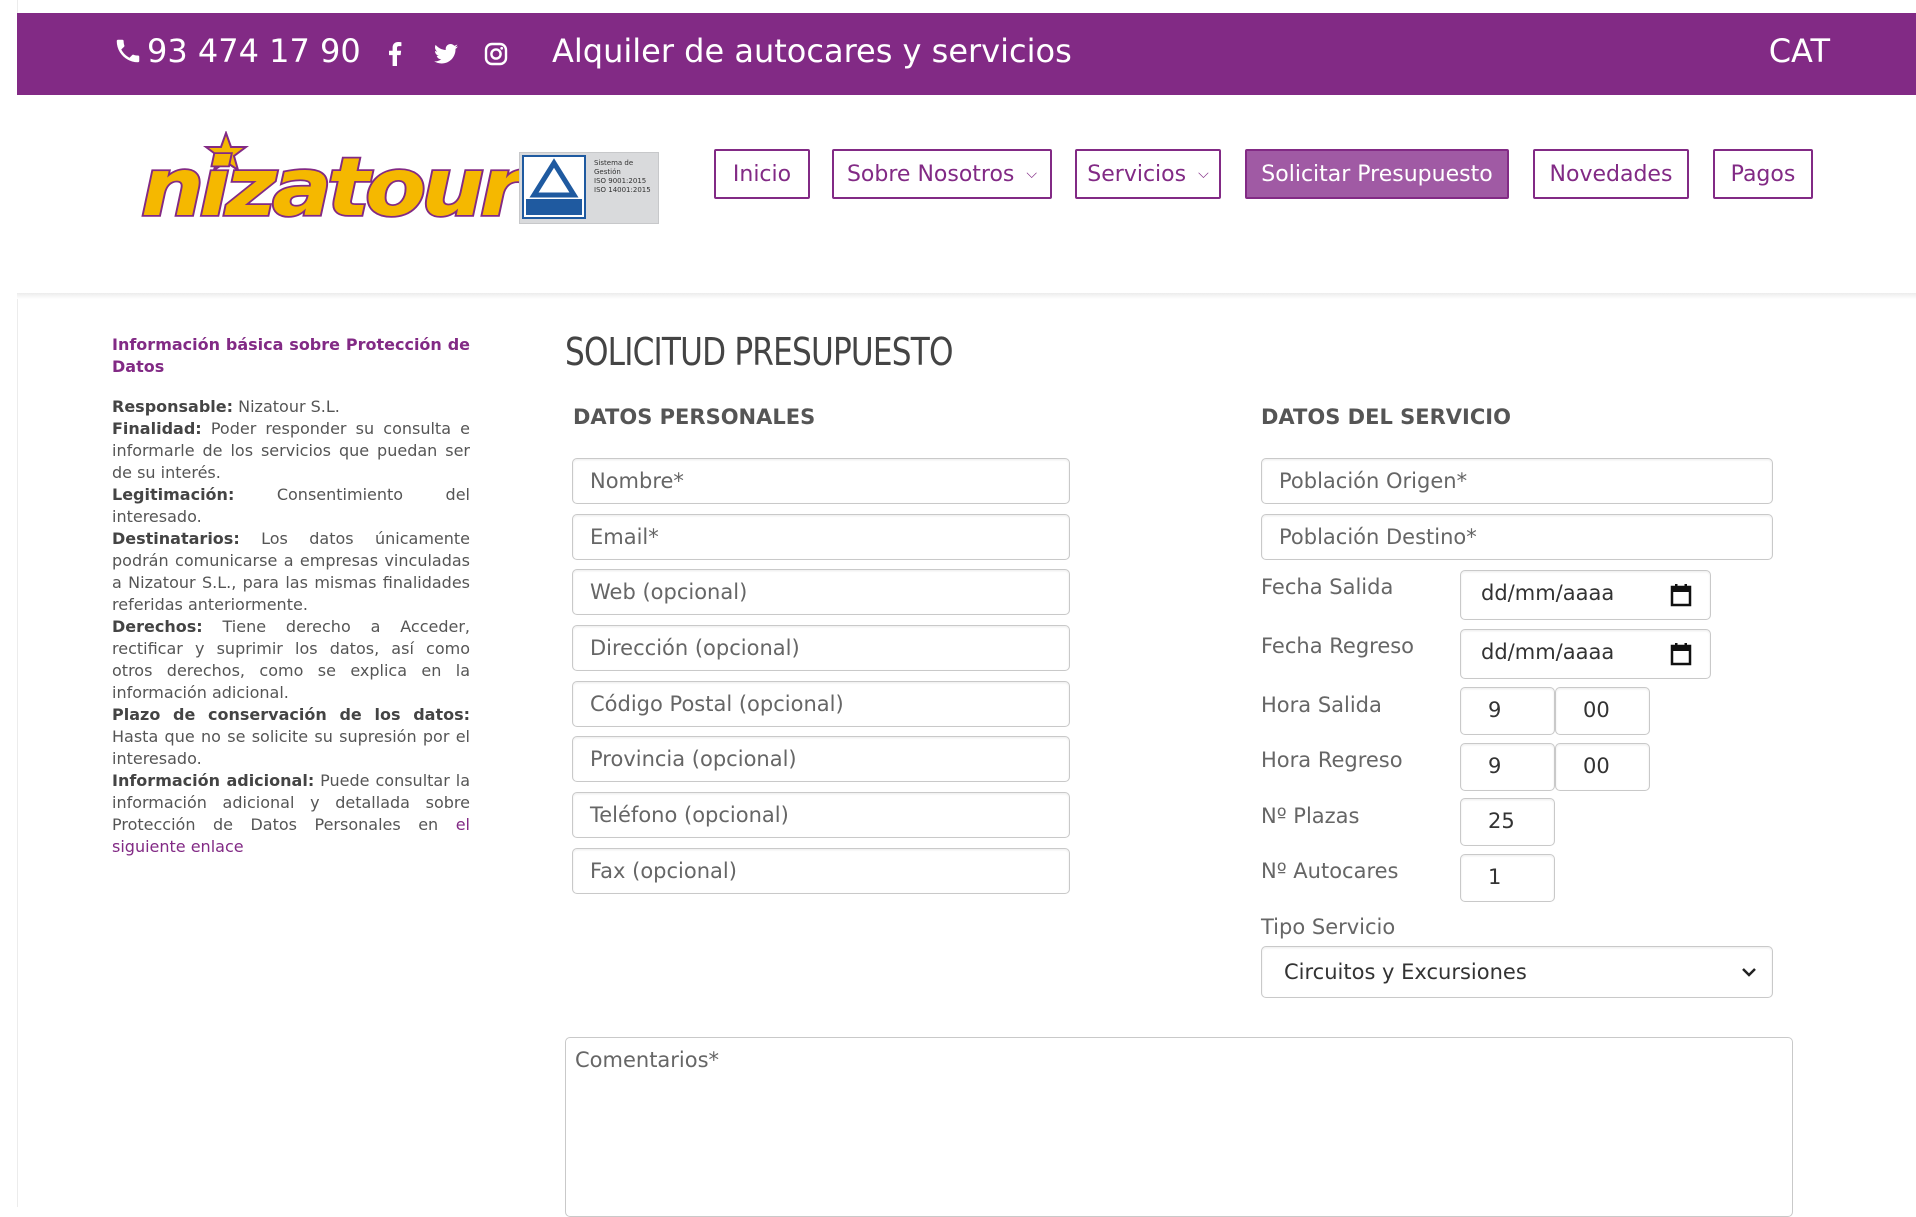 The height and width of the screenshot is (1217, 1916). I want to click on fecha-regreso-input: dd/mm/aaaa, so click(1585, 654).